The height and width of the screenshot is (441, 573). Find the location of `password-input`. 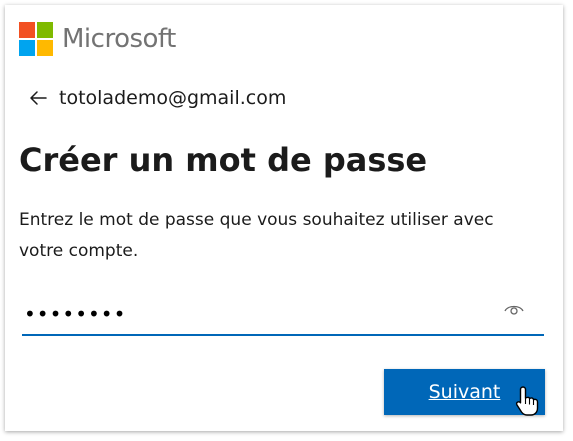

password-input is located at coordinates (259, 314).